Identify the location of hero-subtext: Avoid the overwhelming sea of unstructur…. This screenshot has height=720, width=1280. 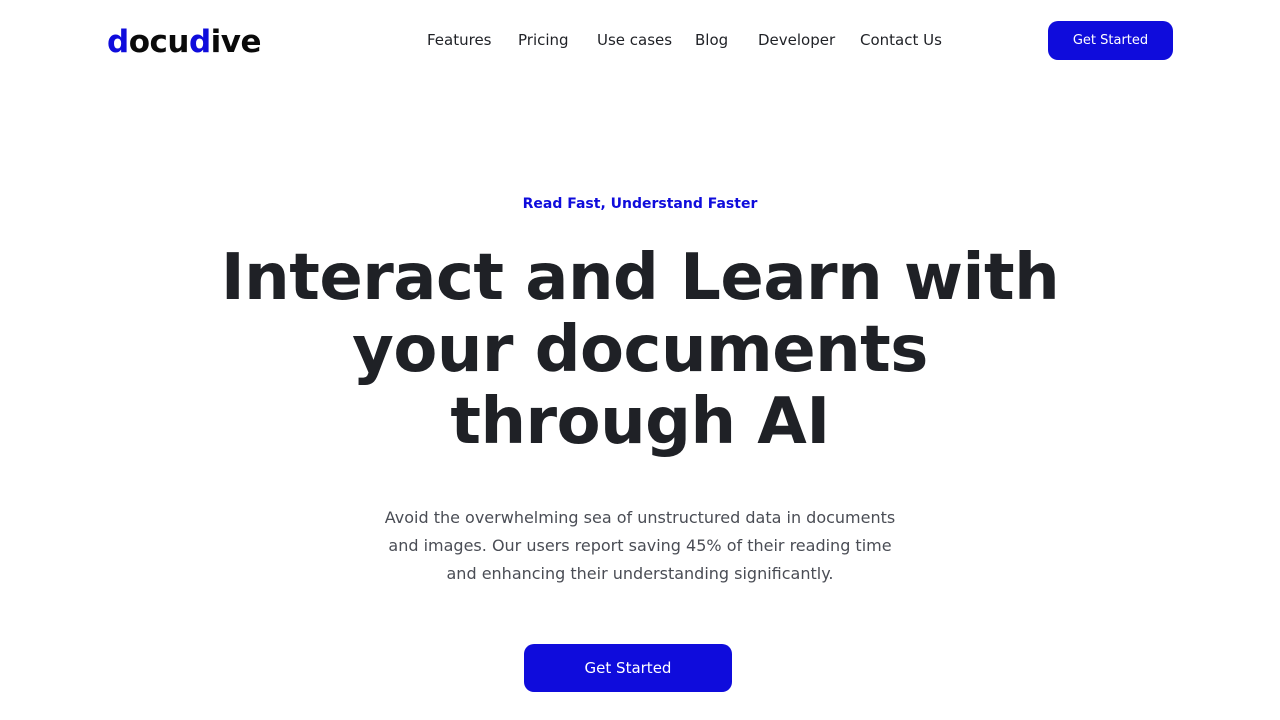
(640, 545).